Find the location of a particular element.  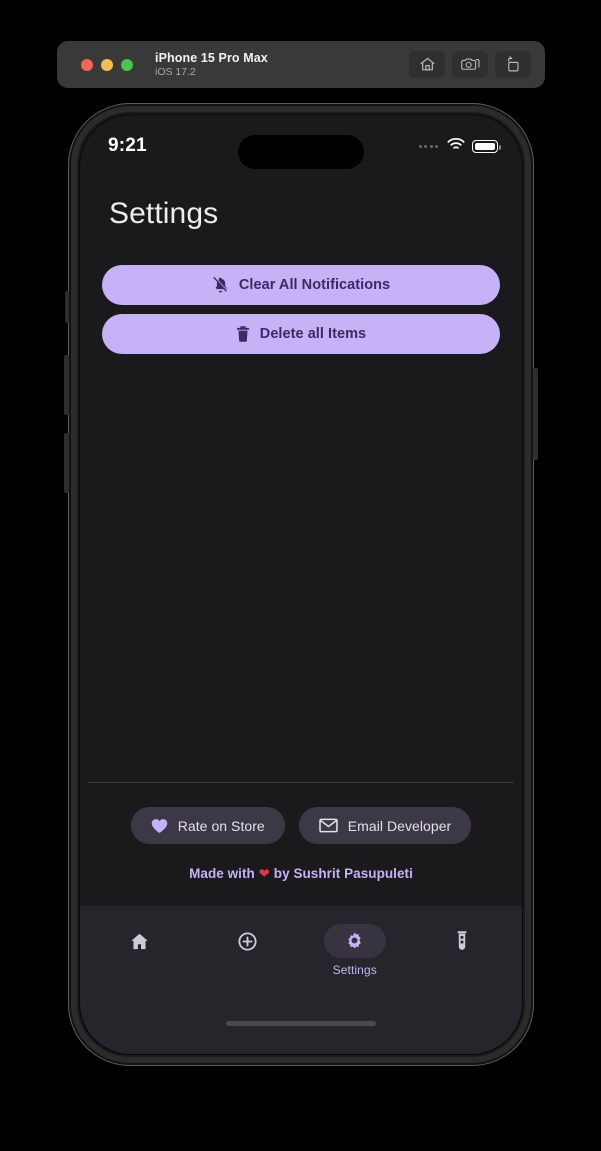

envelope-icon is located at coordinates (328, 825).